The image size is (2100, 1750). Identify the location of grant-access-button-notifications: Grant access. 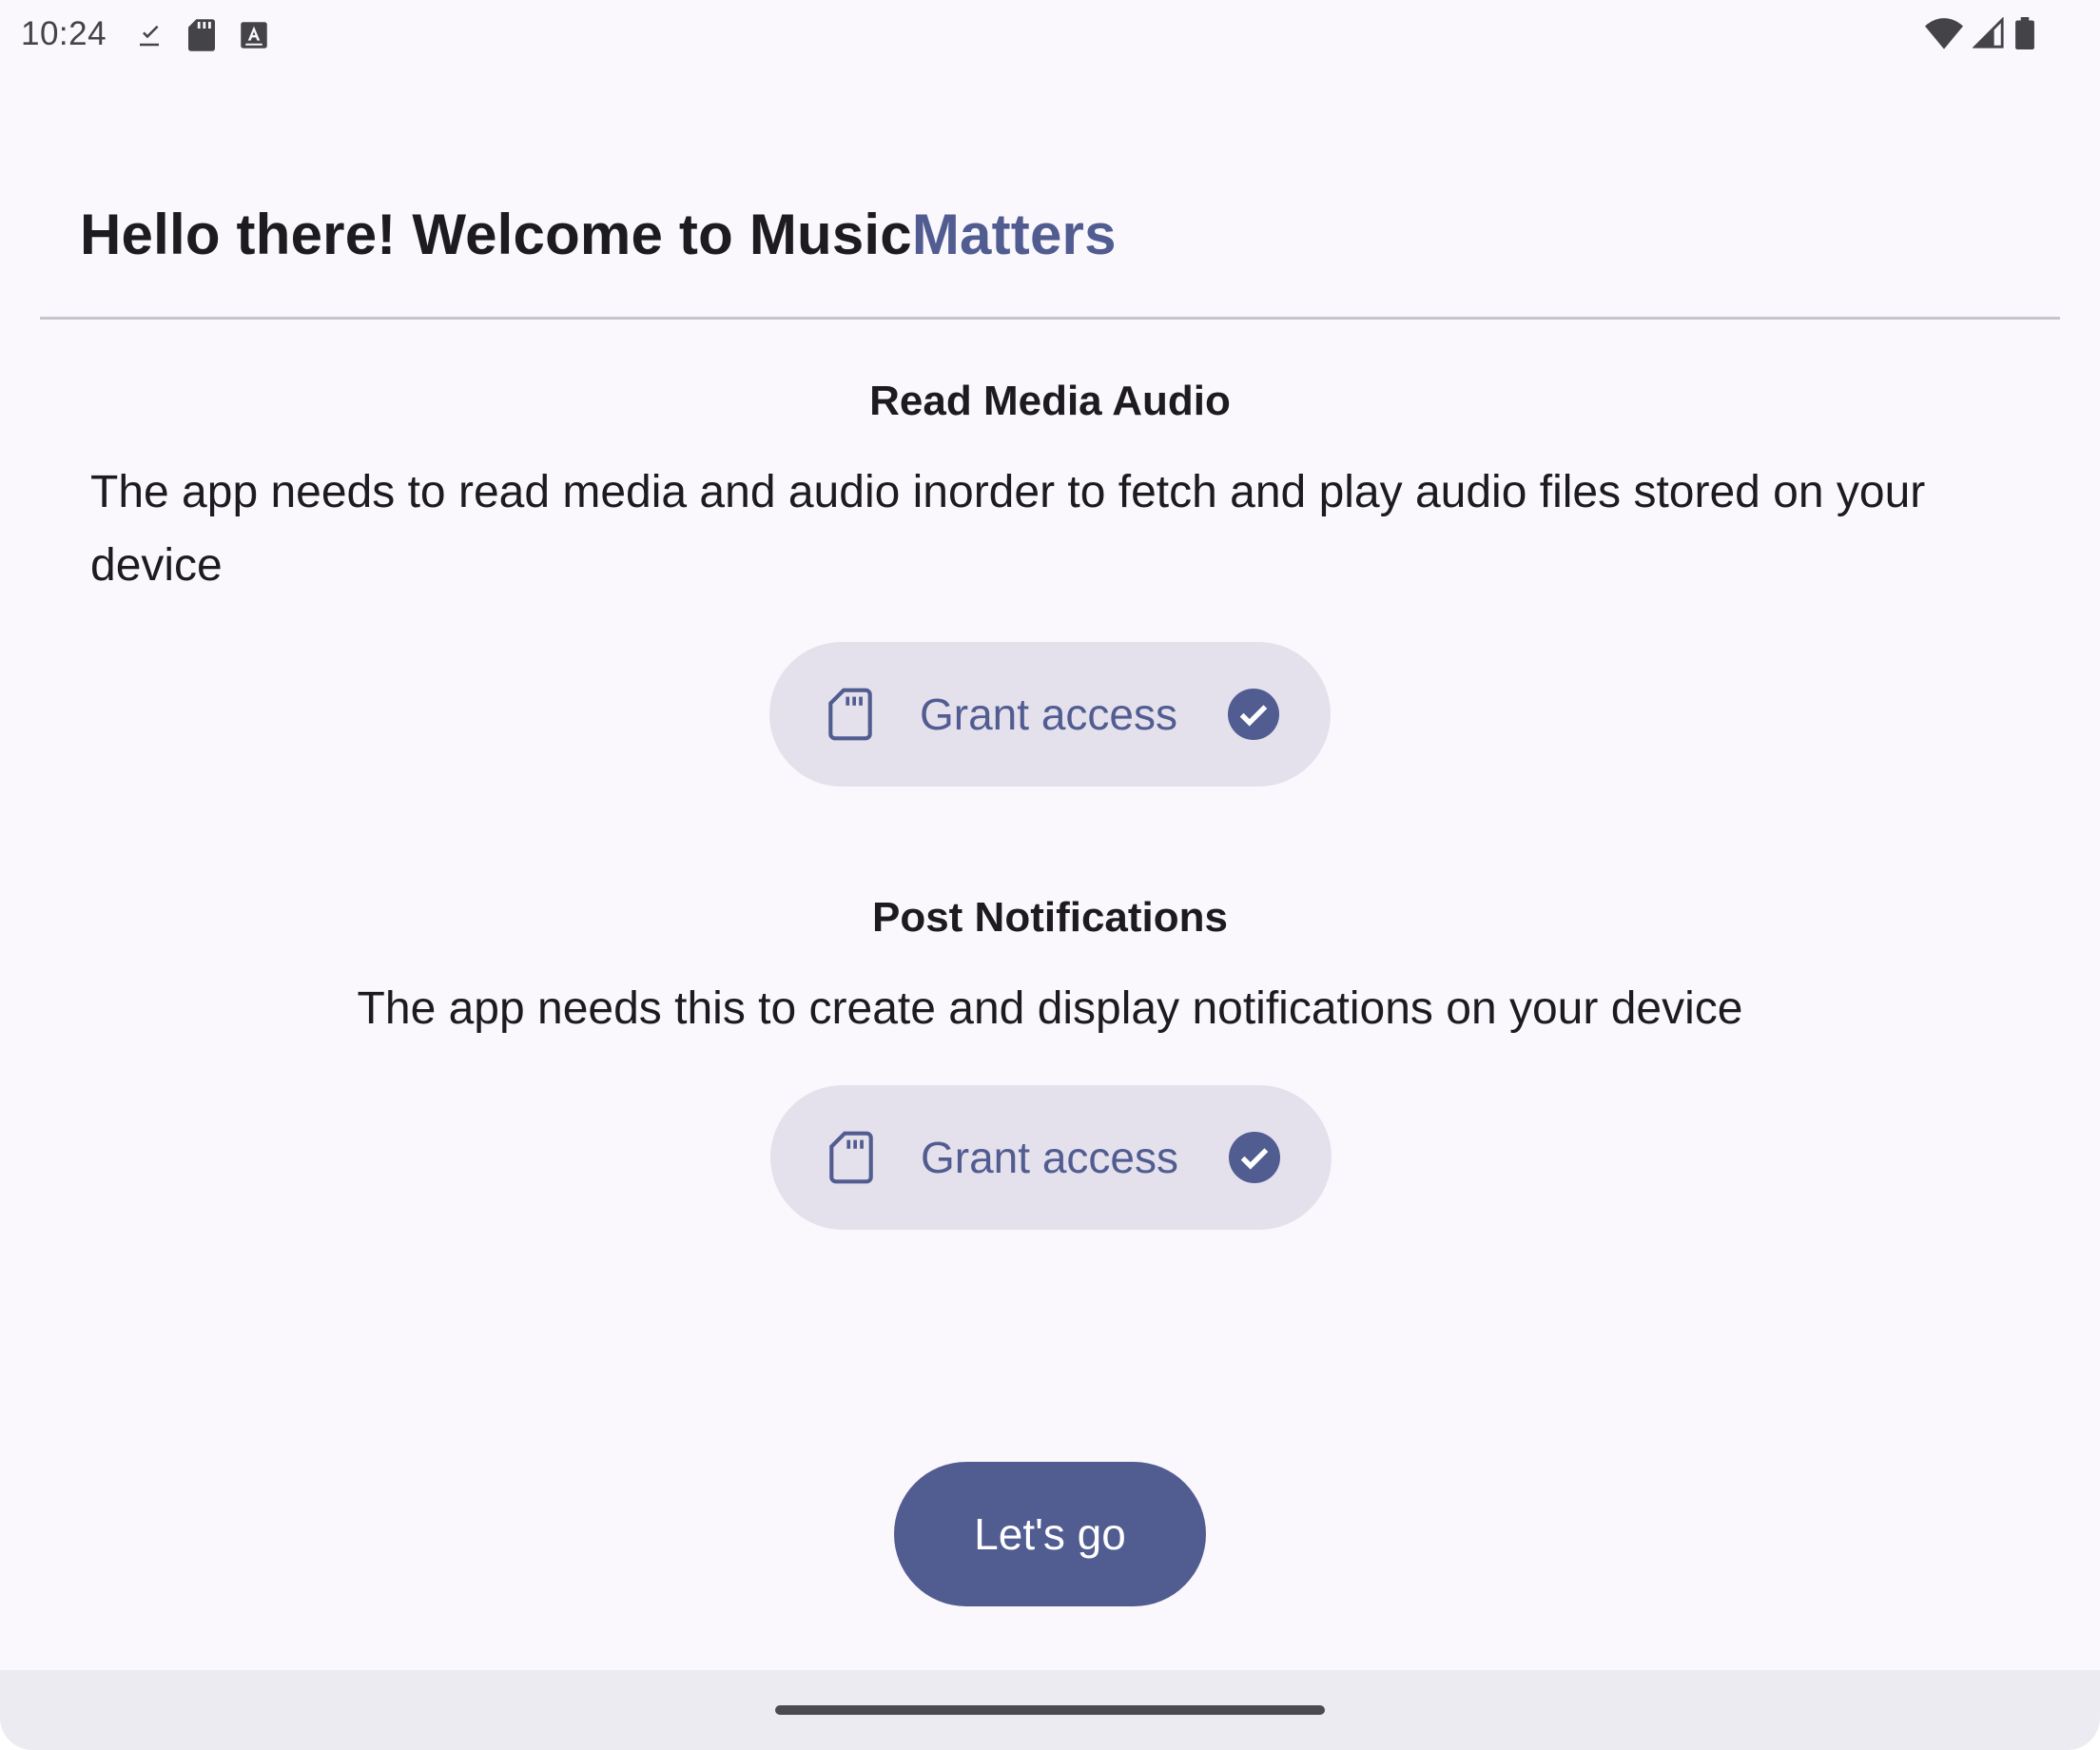
(1051, 1157).